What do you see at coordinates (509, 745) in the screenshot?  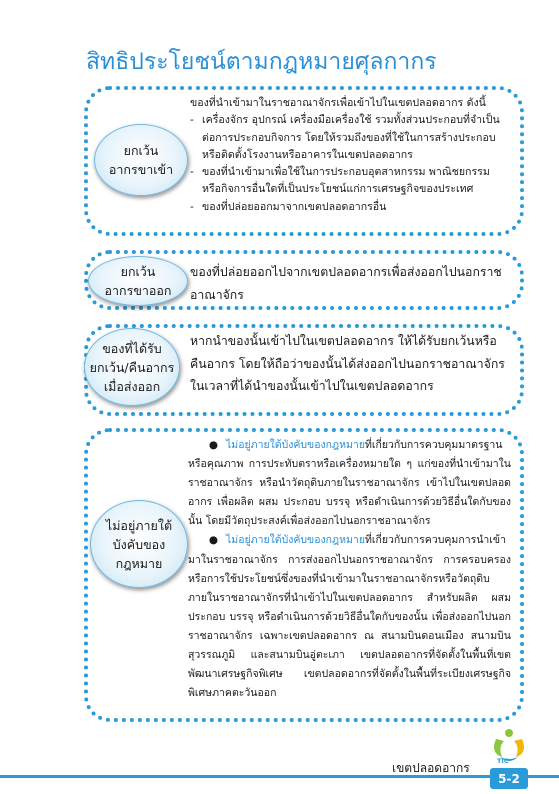 I see `tic-logo-icon` at bounding box center [509, 745].